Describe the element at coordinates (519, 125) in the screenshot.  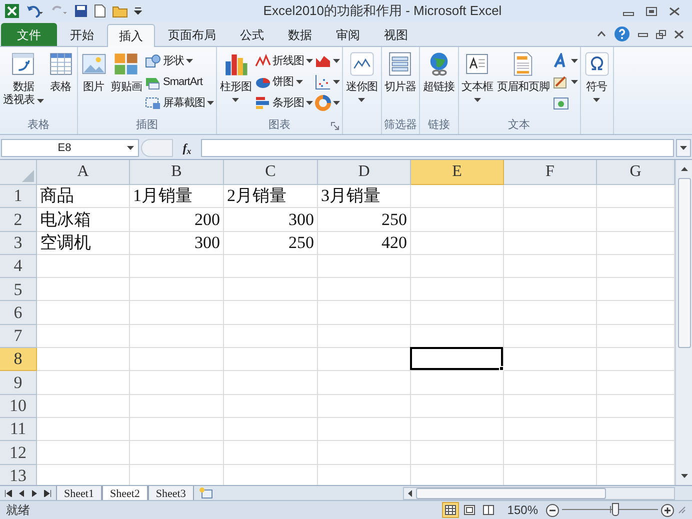
I see `group-label: 文本` at that location.